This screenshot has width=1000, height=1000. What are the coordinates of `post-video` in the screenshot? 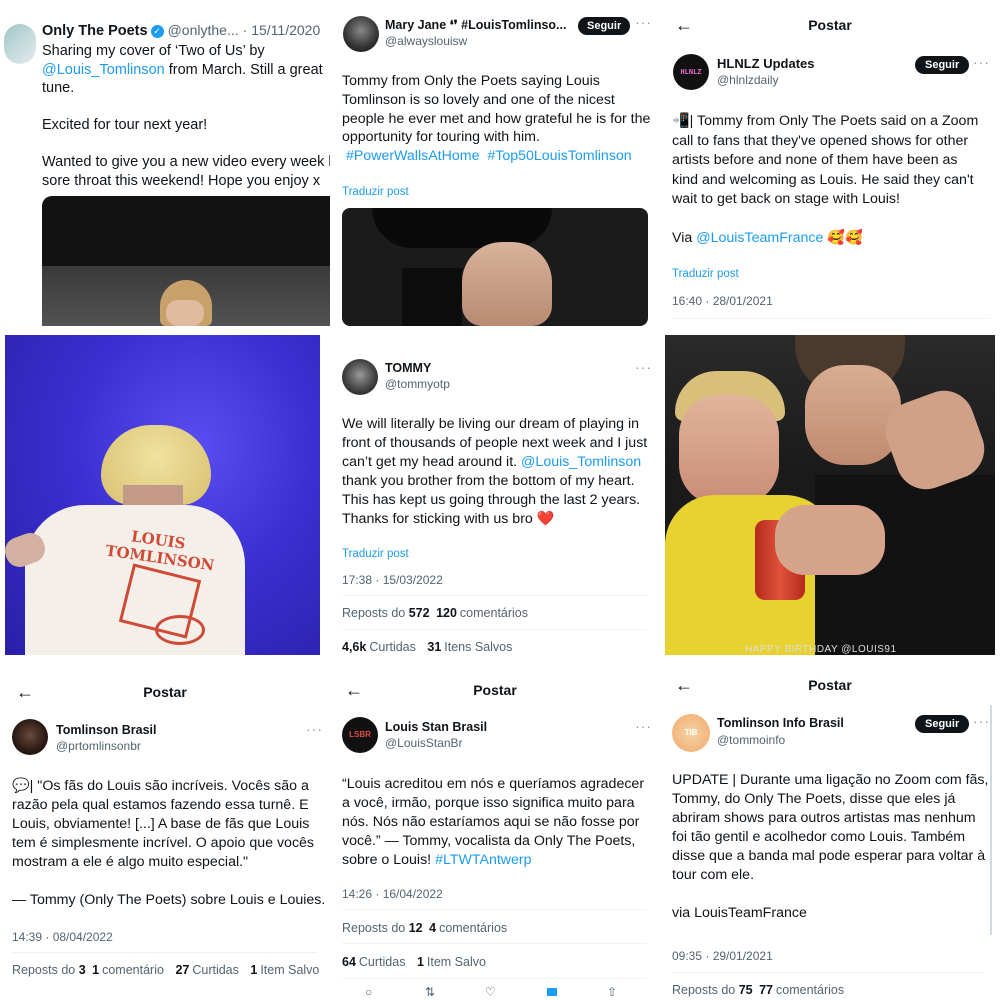 It's located at (495, 267).